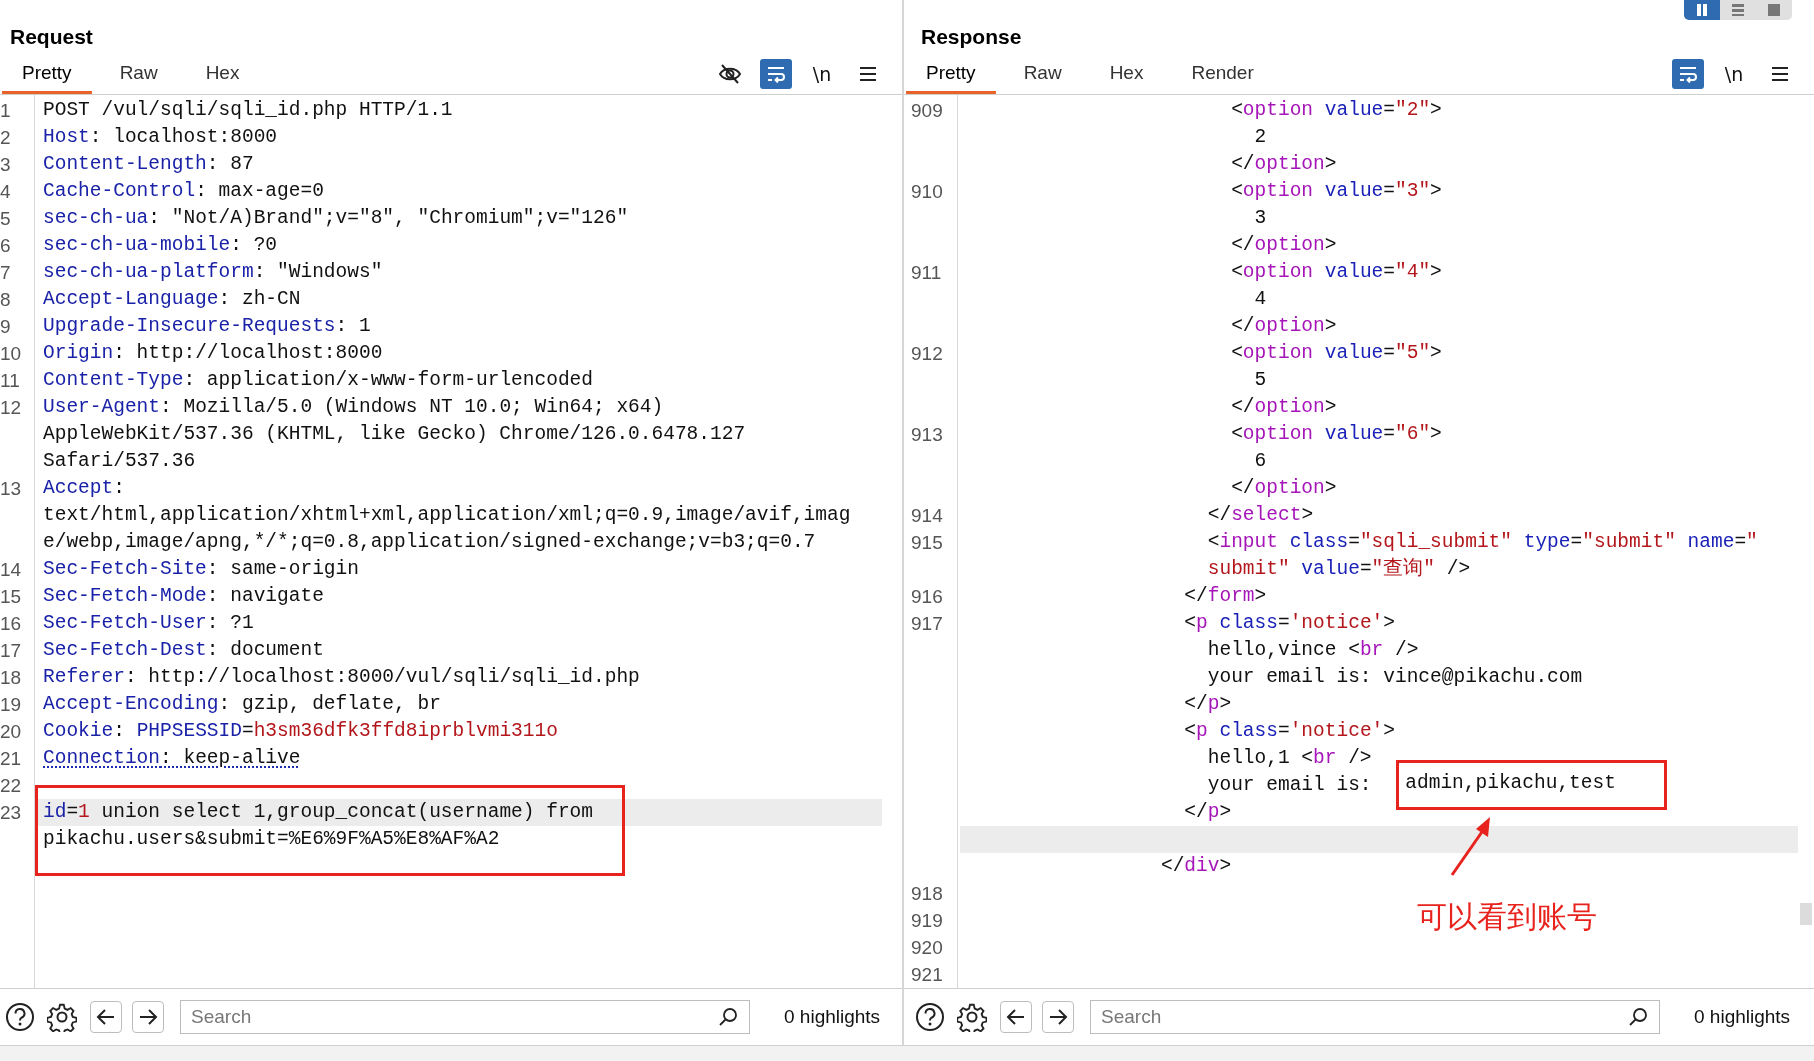 The image size is (1814, 1061). What do you see at coordinates (11, 651) in the screenshot?
I see `line-number: 17` at bounding box center [11, 651].